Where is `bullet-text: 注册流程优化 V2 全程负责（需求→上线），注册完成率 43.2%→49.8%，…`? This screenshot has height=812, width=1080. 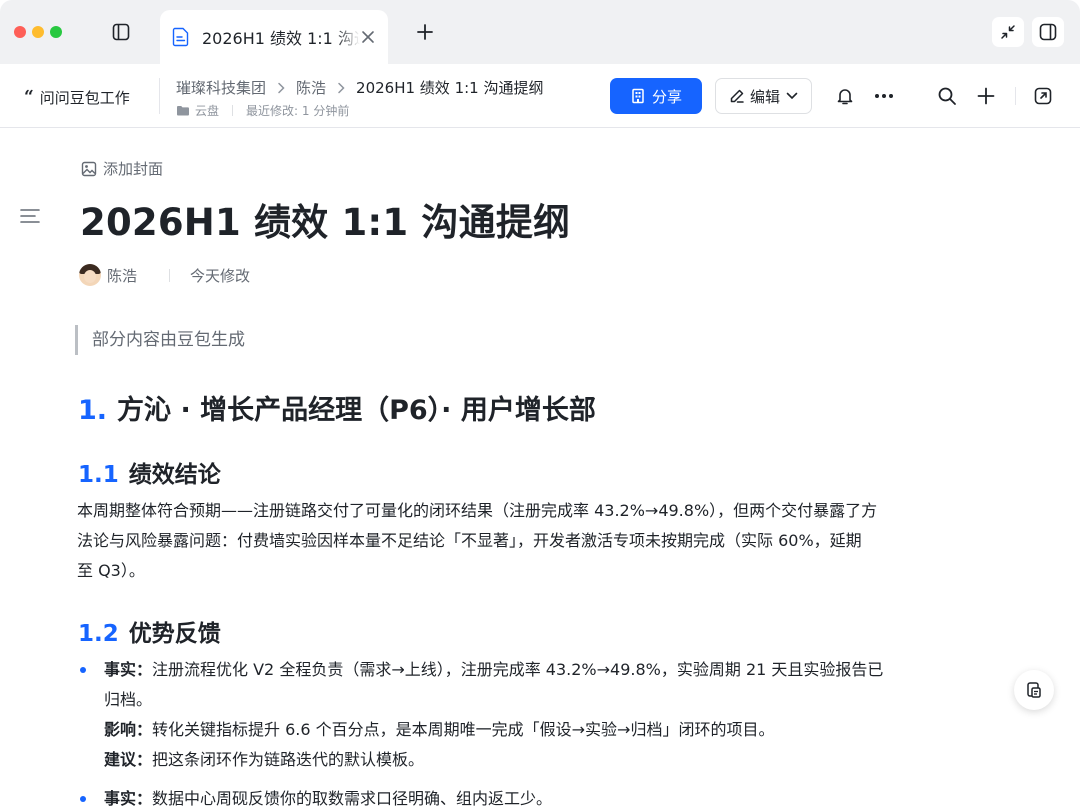
bullet-text: 注册流程优化 V2 全程负责（需求→上线），注册完成率 43.2%→49.8%，… is located at coordinates (518, 669).